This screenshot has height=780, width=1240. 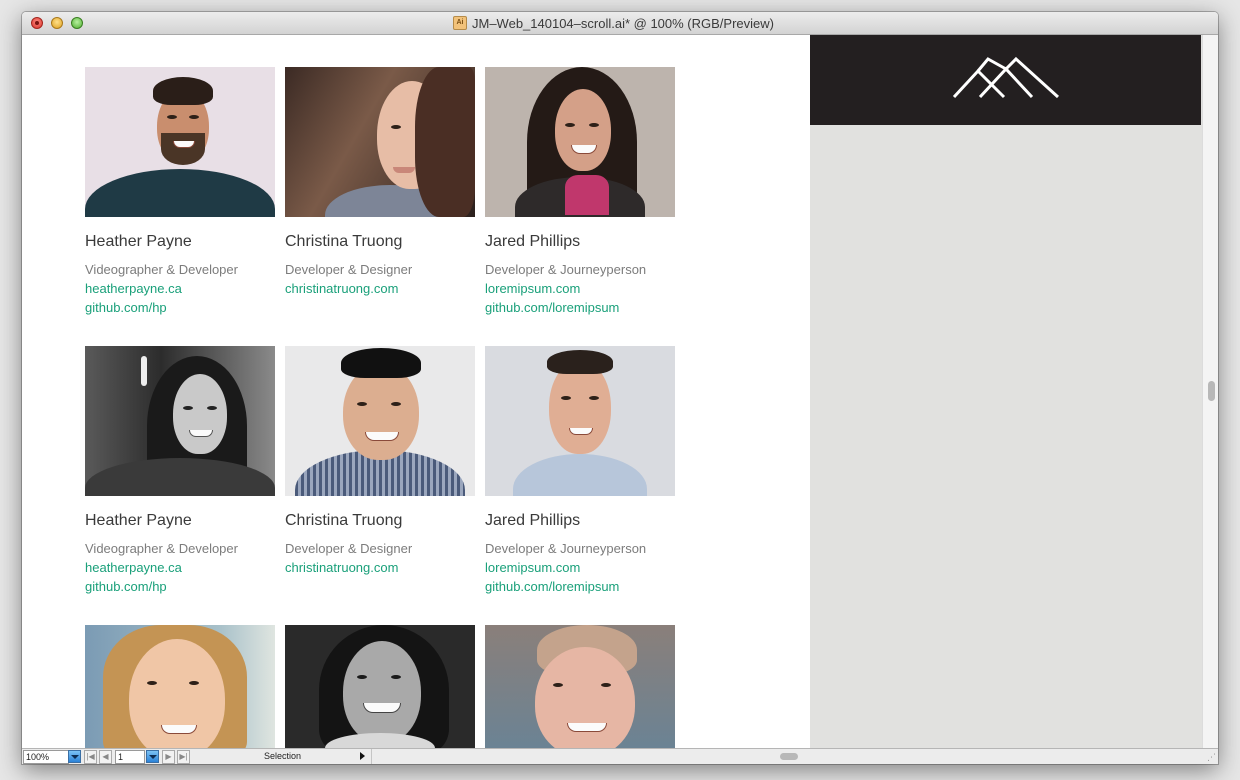 What do you see at coordinates (74, 756) in the screenshot?
I see `zoom-dropdown-button` at bounding box center [74, 756].